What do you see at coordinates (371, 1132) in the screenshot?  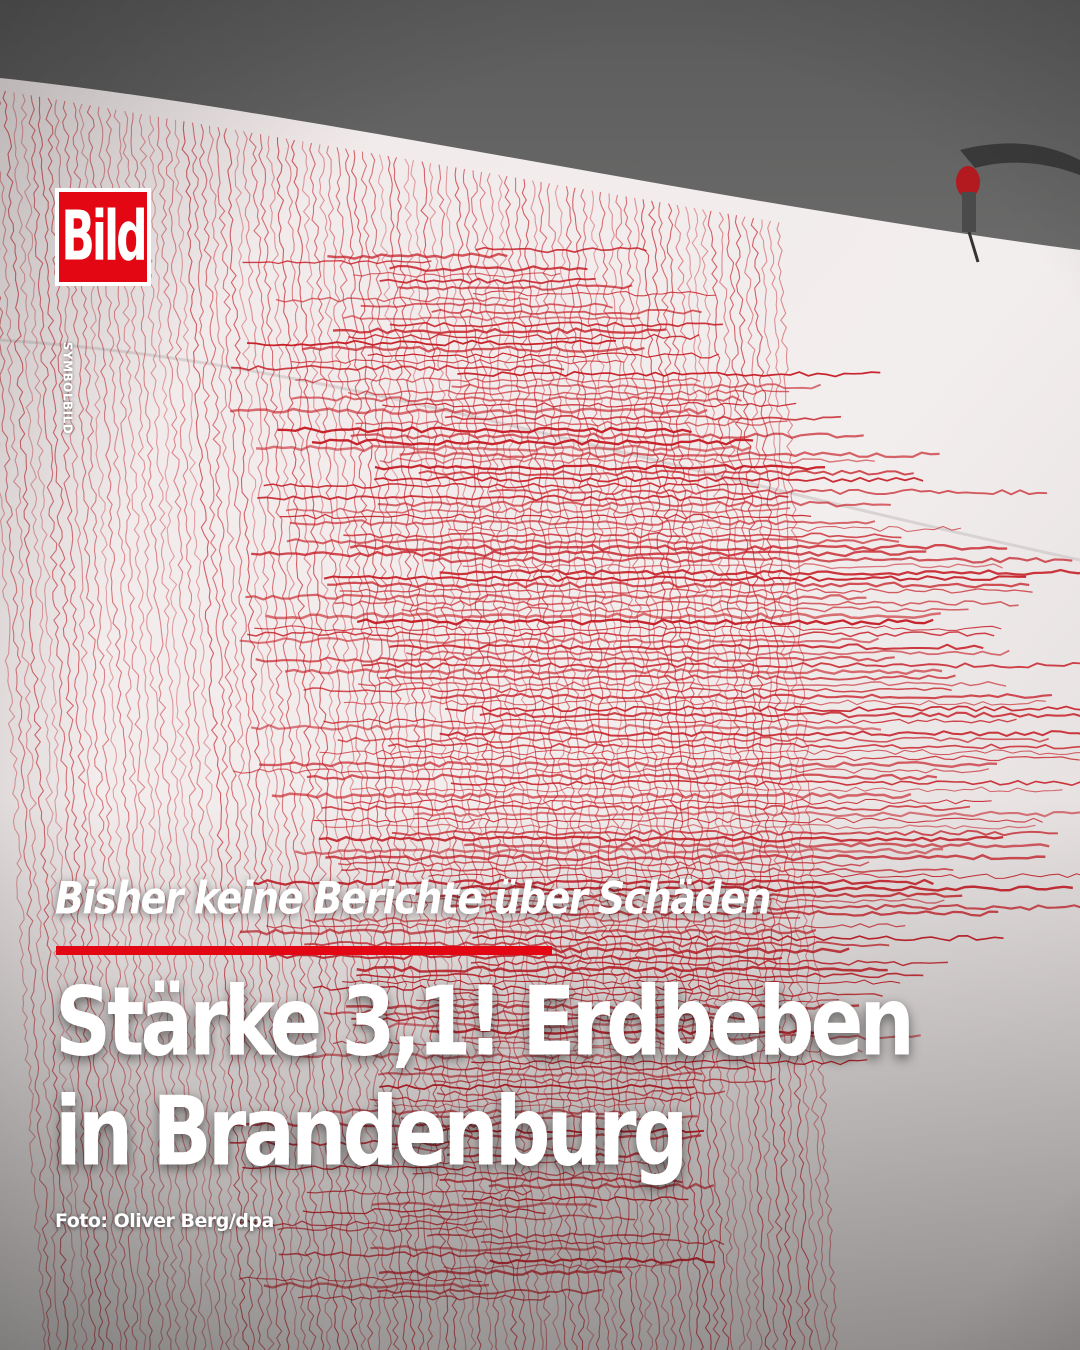 I see `headline-line-2: in Brandenburg` at bounding box center [371, 1132].